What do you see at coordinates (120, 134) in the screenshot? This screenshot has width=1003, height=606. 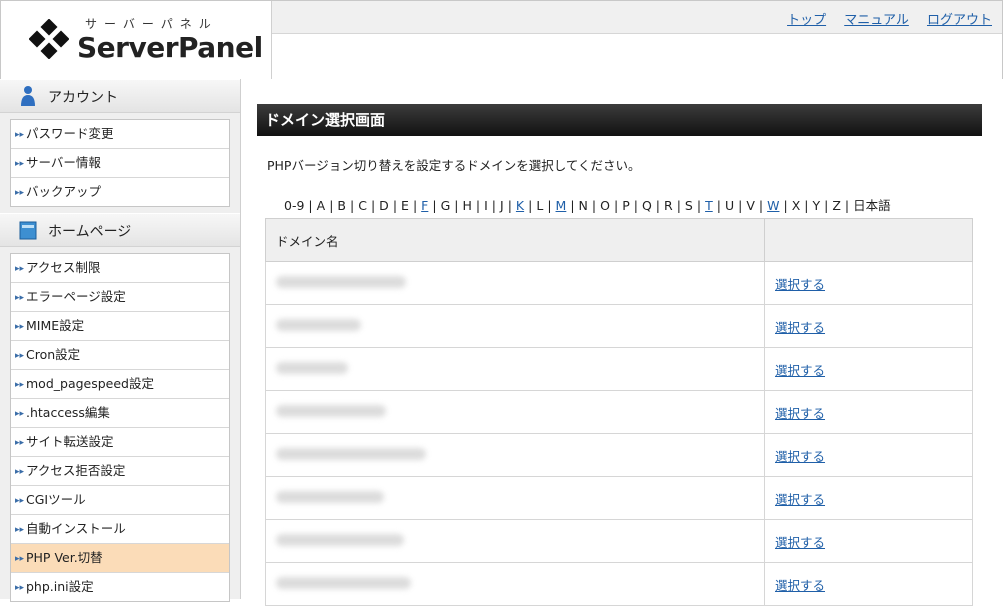 I see `sidebar-item-password: ▸▸ パスワード変更` at bounding box center [120, 134].